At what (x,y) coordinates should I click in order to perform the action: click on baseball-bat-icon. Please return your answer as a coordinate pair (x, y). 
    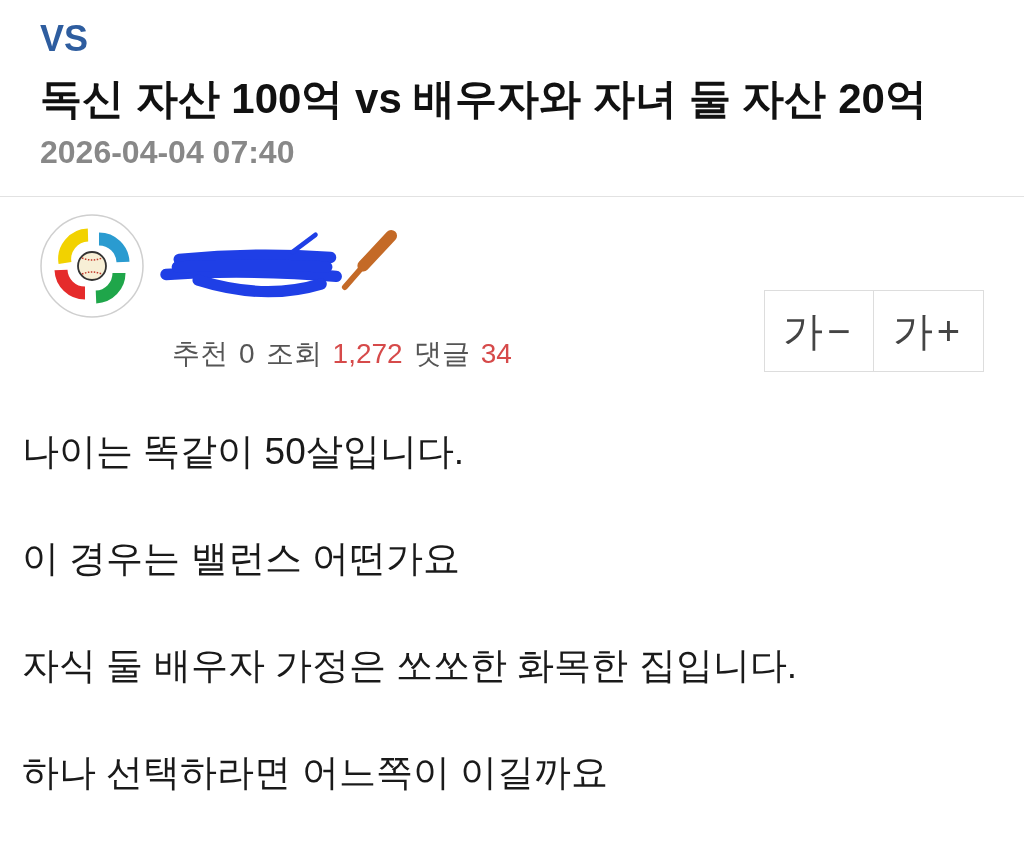
    Looking at the image, I should click on (369, 260).